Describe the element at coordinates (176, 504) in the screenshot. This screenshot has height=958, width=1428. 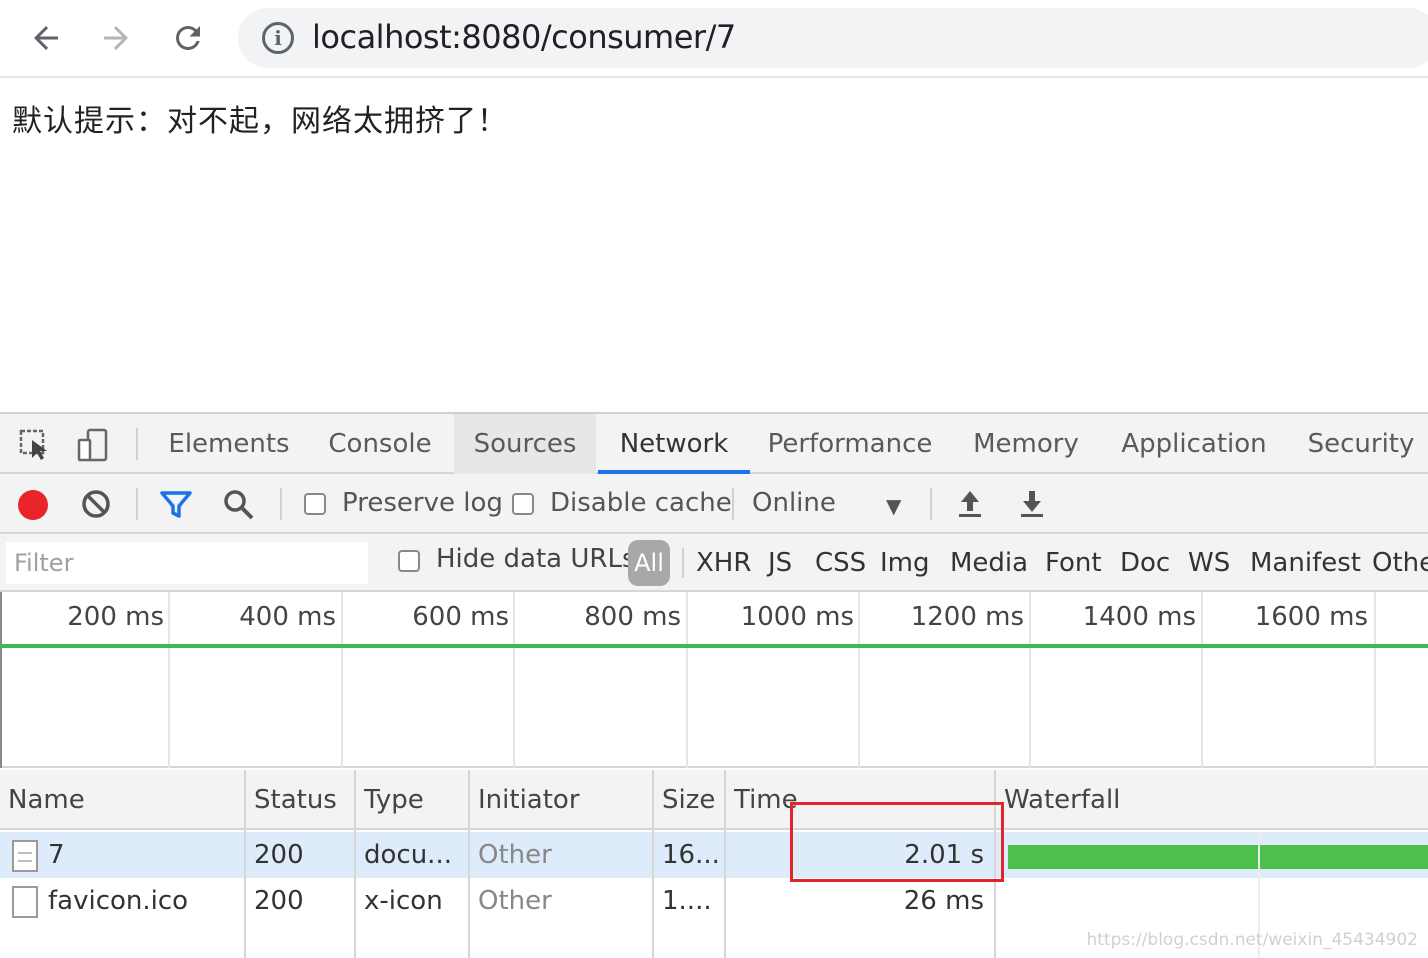
I see `filter-icon` at that location.